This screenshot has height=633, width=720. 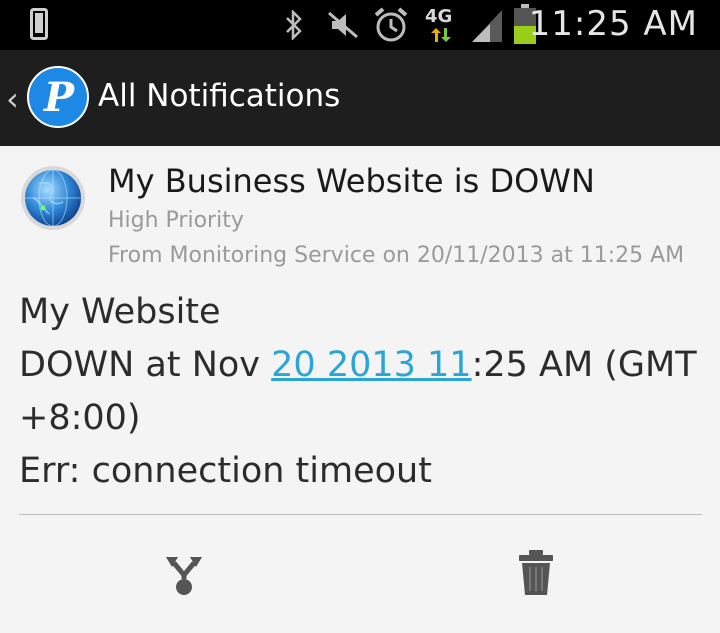 I want to click on priority-label: High Priority, so click(x=176, y=220).